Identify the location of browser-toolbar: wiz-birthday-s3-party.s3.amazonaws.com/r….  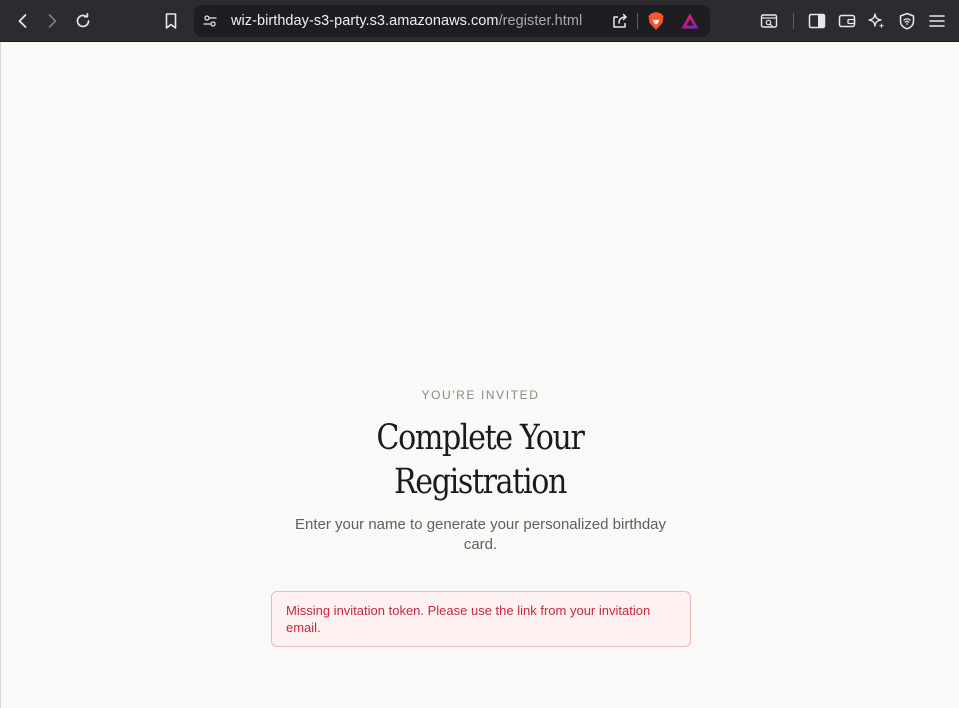
(479, 21).